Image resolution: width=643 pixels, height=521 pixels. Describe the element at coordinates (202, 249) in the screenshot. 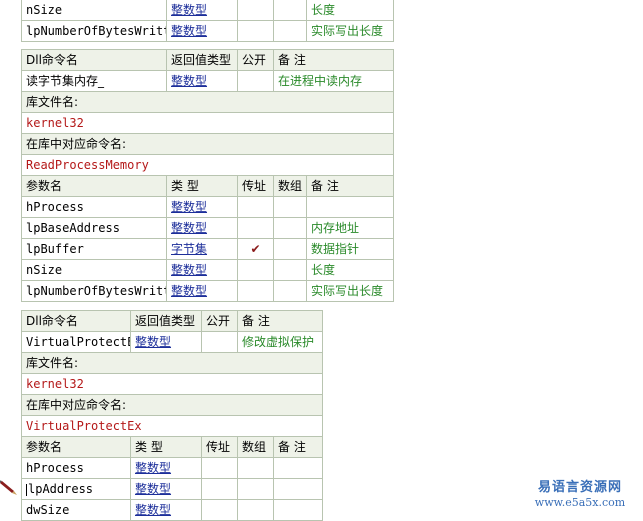

I see `param-type: 字节集` at that location.